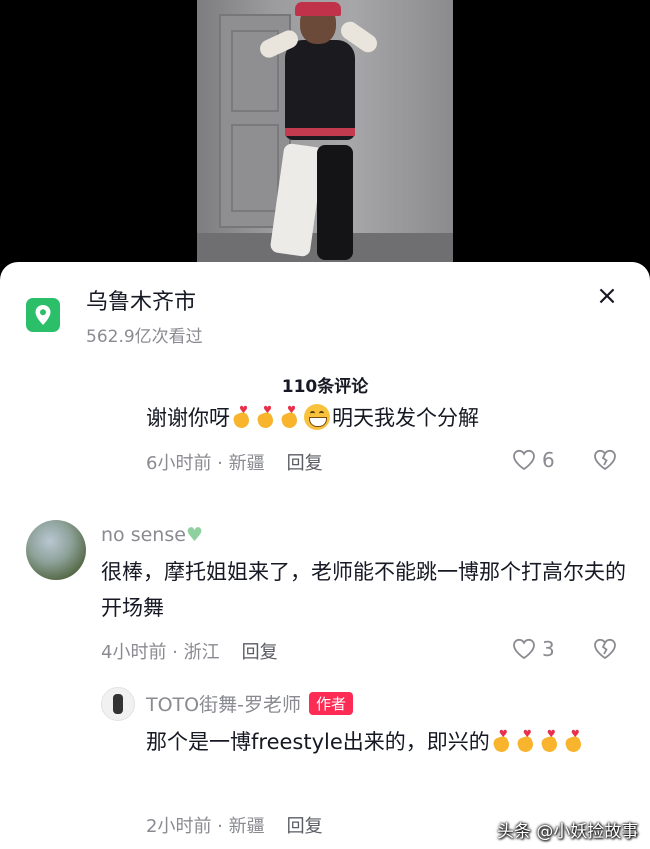  I want to click on green-heart-icon: ♥, so click(194, 535).